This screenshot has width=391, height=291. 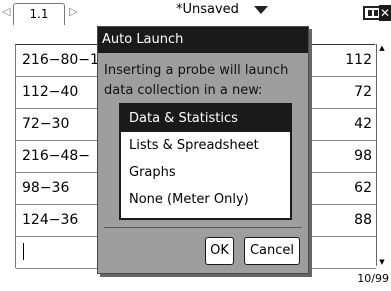 What do you see at coordinates (203, 227) in the screenshot?
I see `dialog-divider` at bounding box center [203, 227].